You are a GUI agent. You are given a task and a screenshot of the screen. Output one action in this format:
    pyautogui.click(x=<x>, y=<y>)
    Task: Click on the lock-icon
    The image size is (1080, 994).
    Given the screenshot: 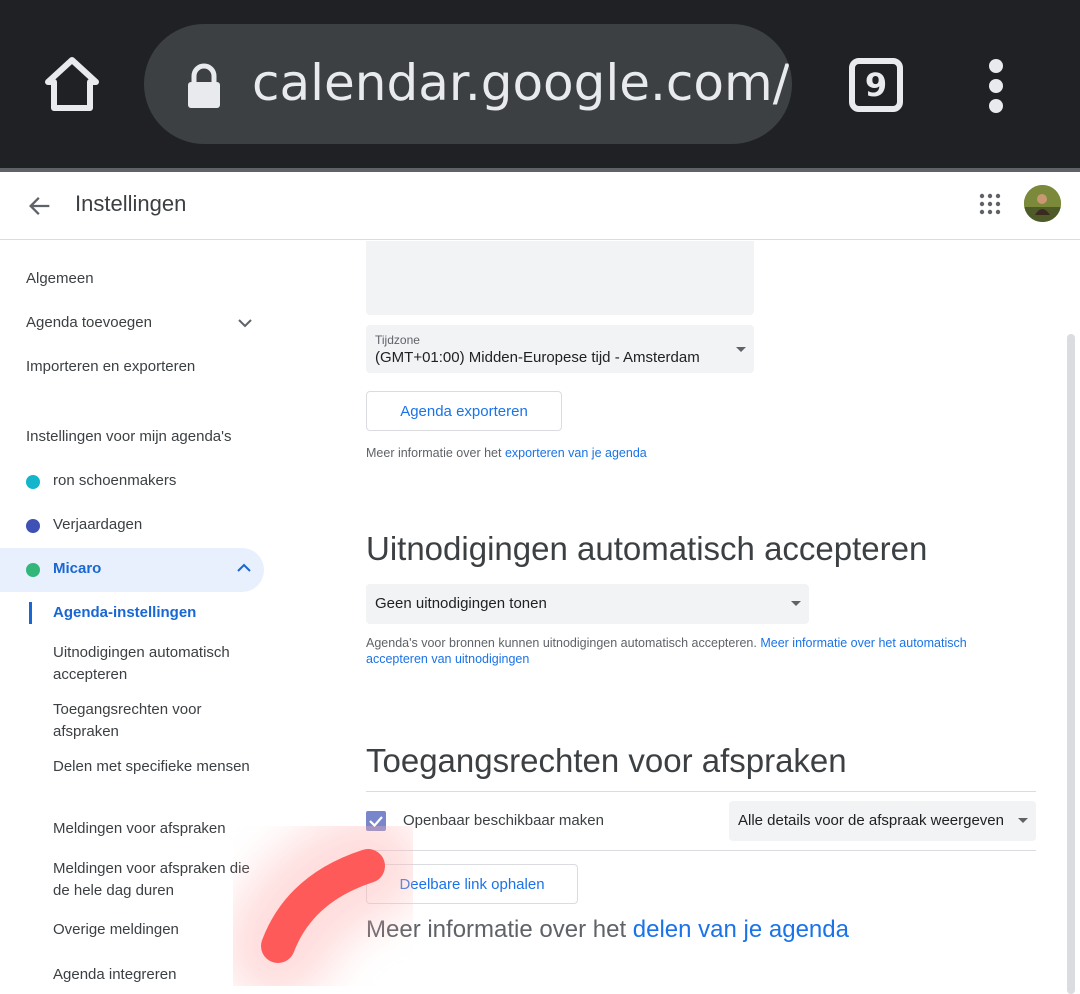 What is the action you would take?
    pyautogui.click(x=204, y=85)
    